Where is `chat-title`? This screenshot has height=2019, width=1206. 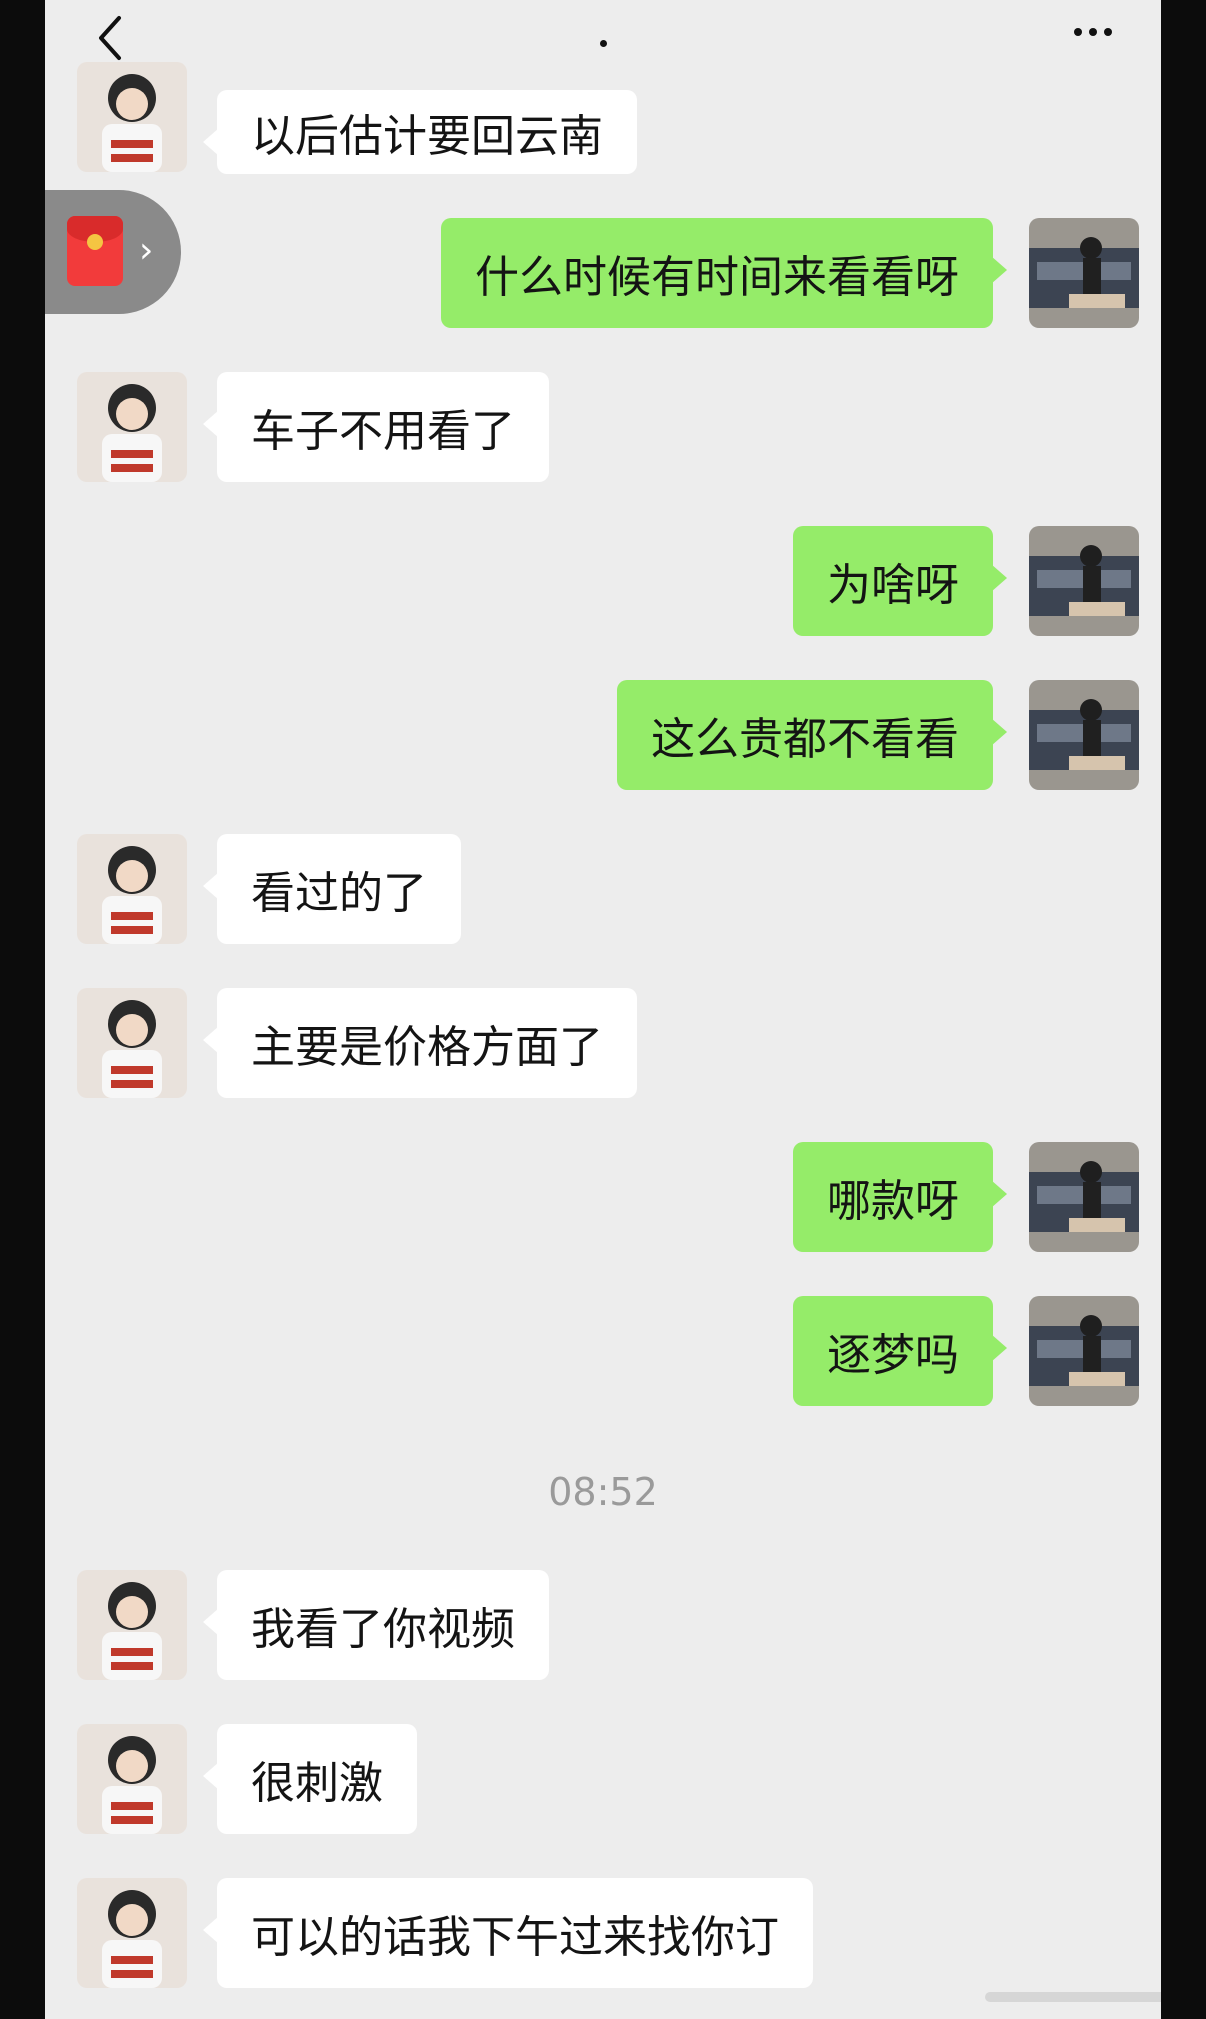
chat-title is located at coordinates (603, 43).